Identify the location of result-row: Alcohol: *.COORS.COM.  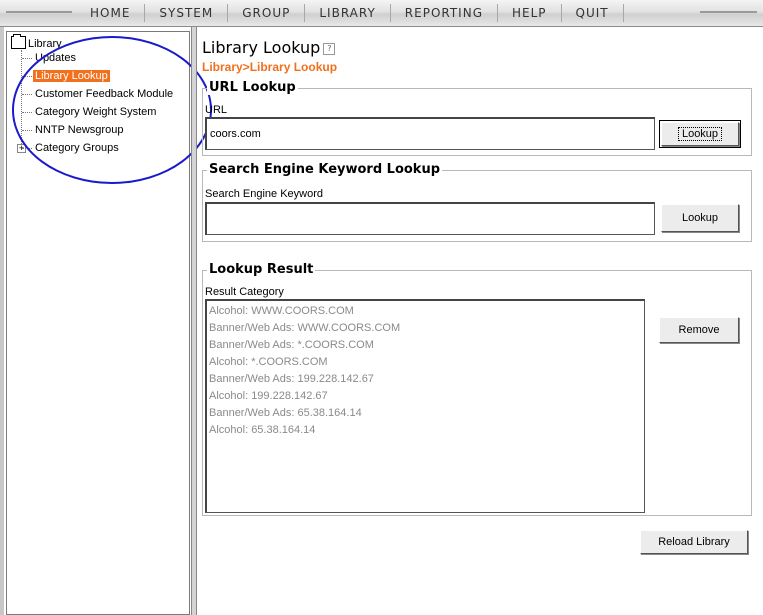
(425, 362).